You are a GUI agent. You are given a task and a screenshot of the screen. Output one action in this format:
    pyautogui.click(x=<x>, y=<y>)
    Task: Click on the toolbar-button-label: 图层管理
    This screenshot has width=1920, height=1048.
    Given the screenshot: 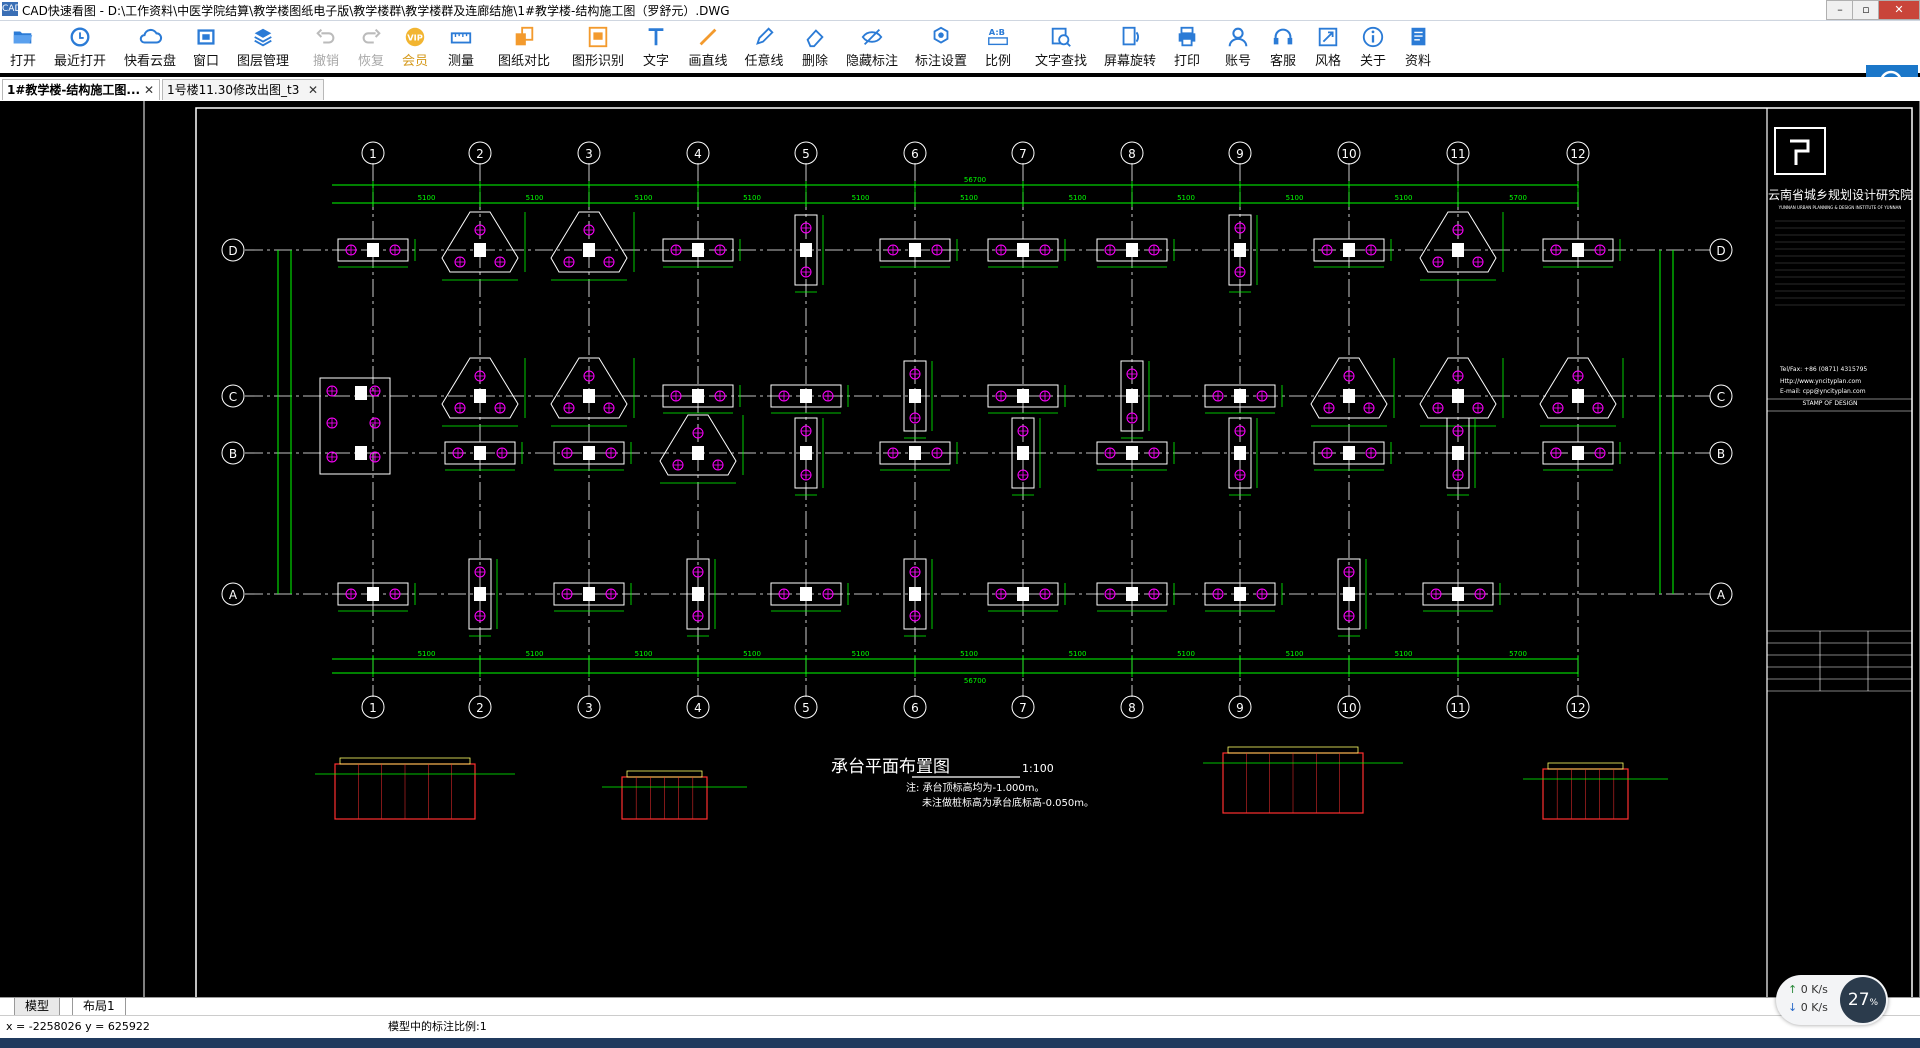 What is the action you would take?
    pyautogui.click(x=262, y=61)
    